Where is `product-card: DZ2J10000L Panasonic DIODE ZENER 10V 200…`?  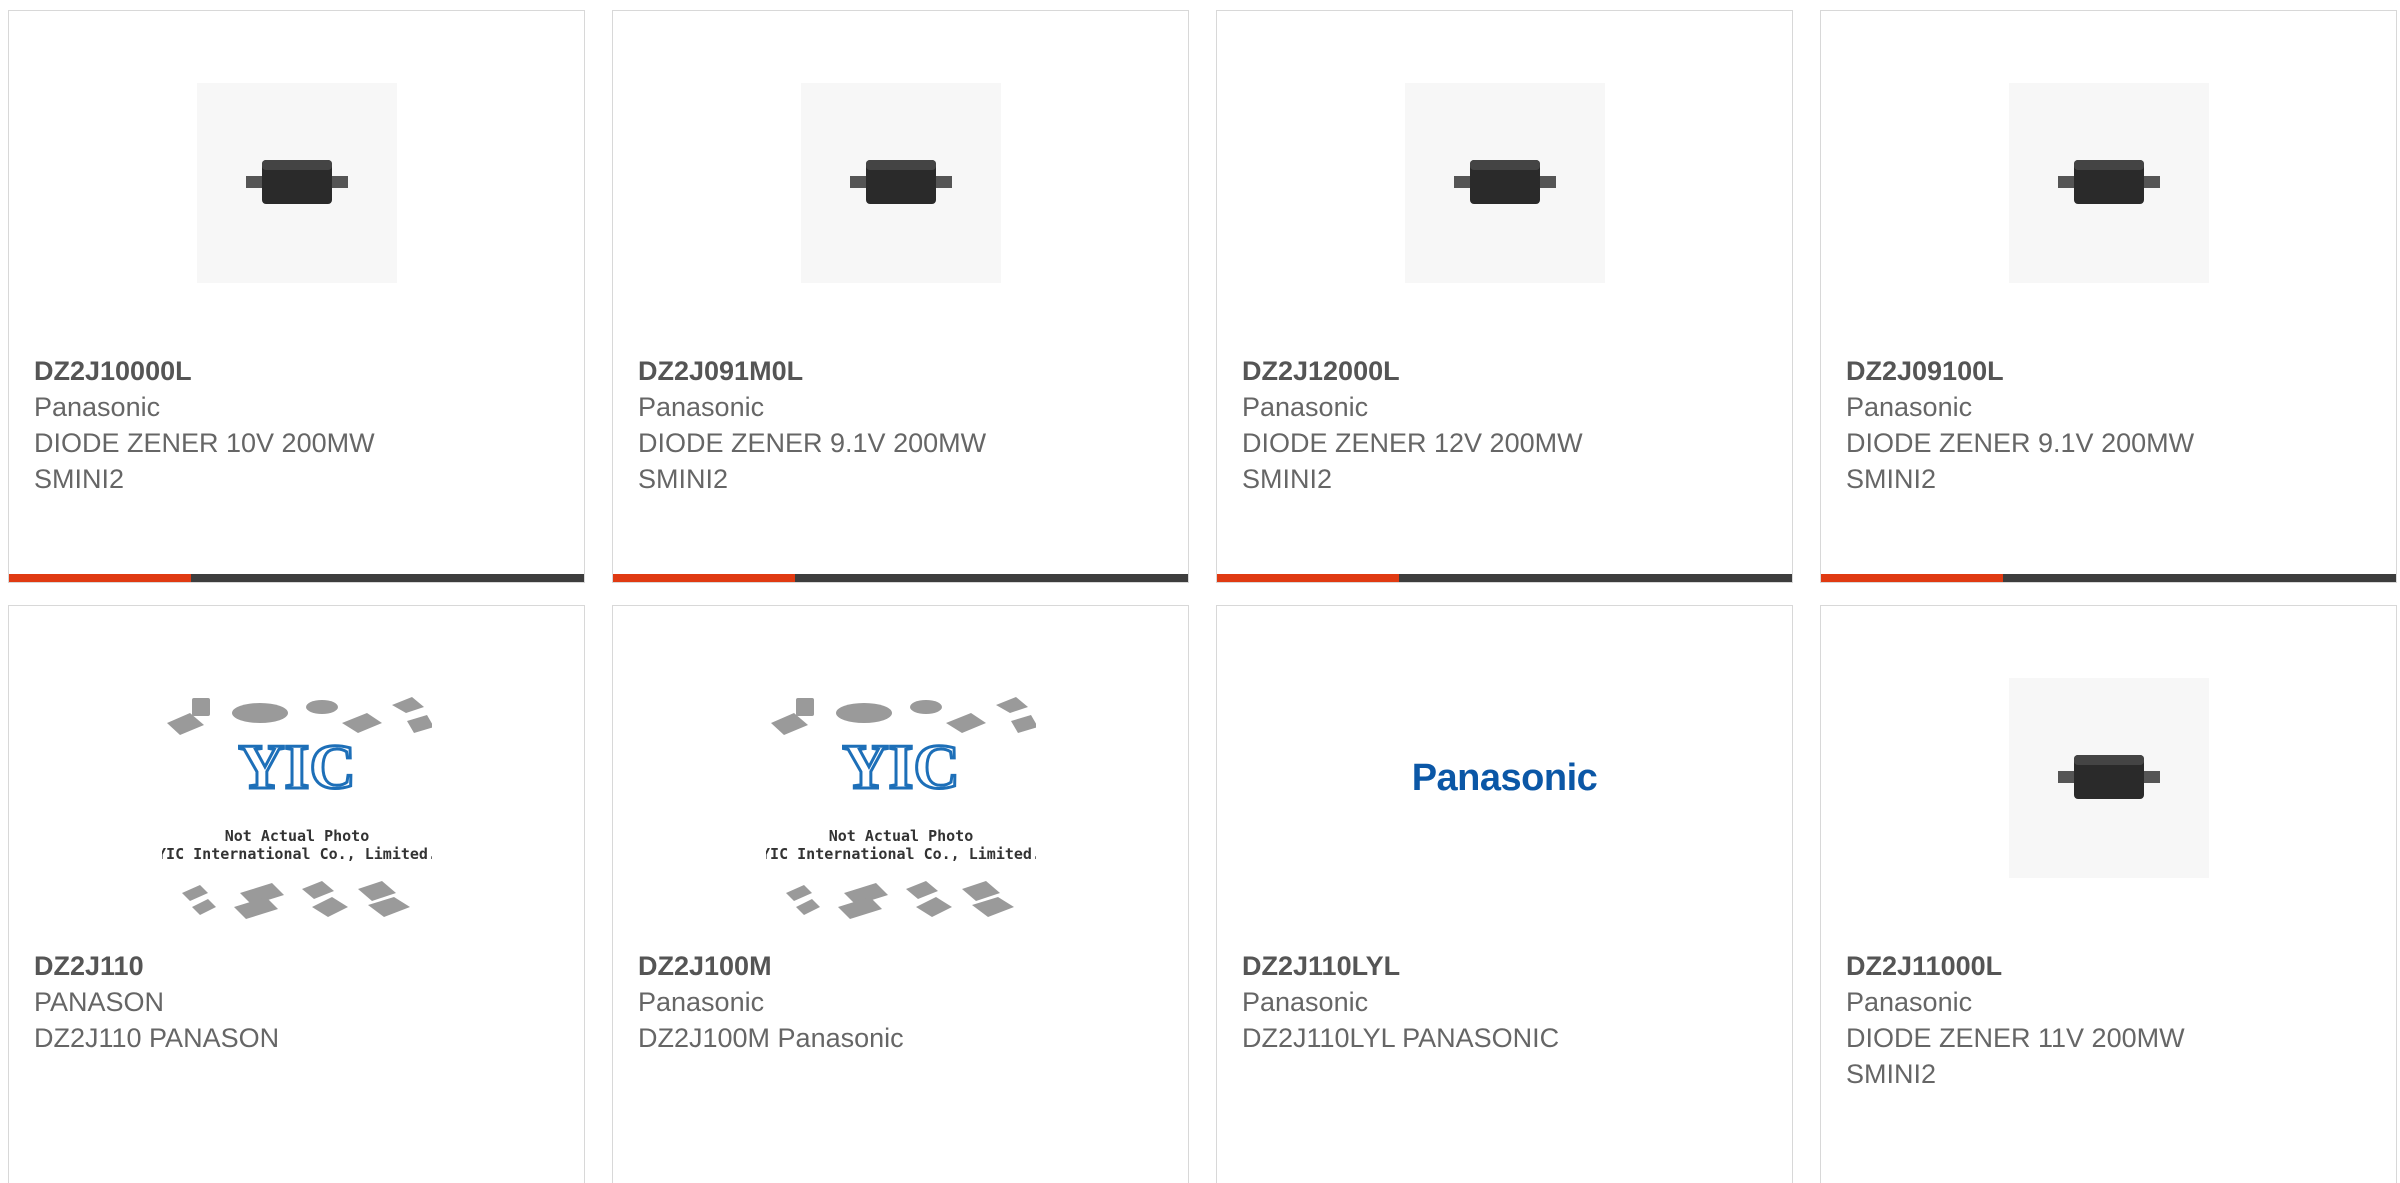
product-card: DZ2J10000L Panasonic DIODE ZENER 10V 200… is located at coordinates (296, 296).